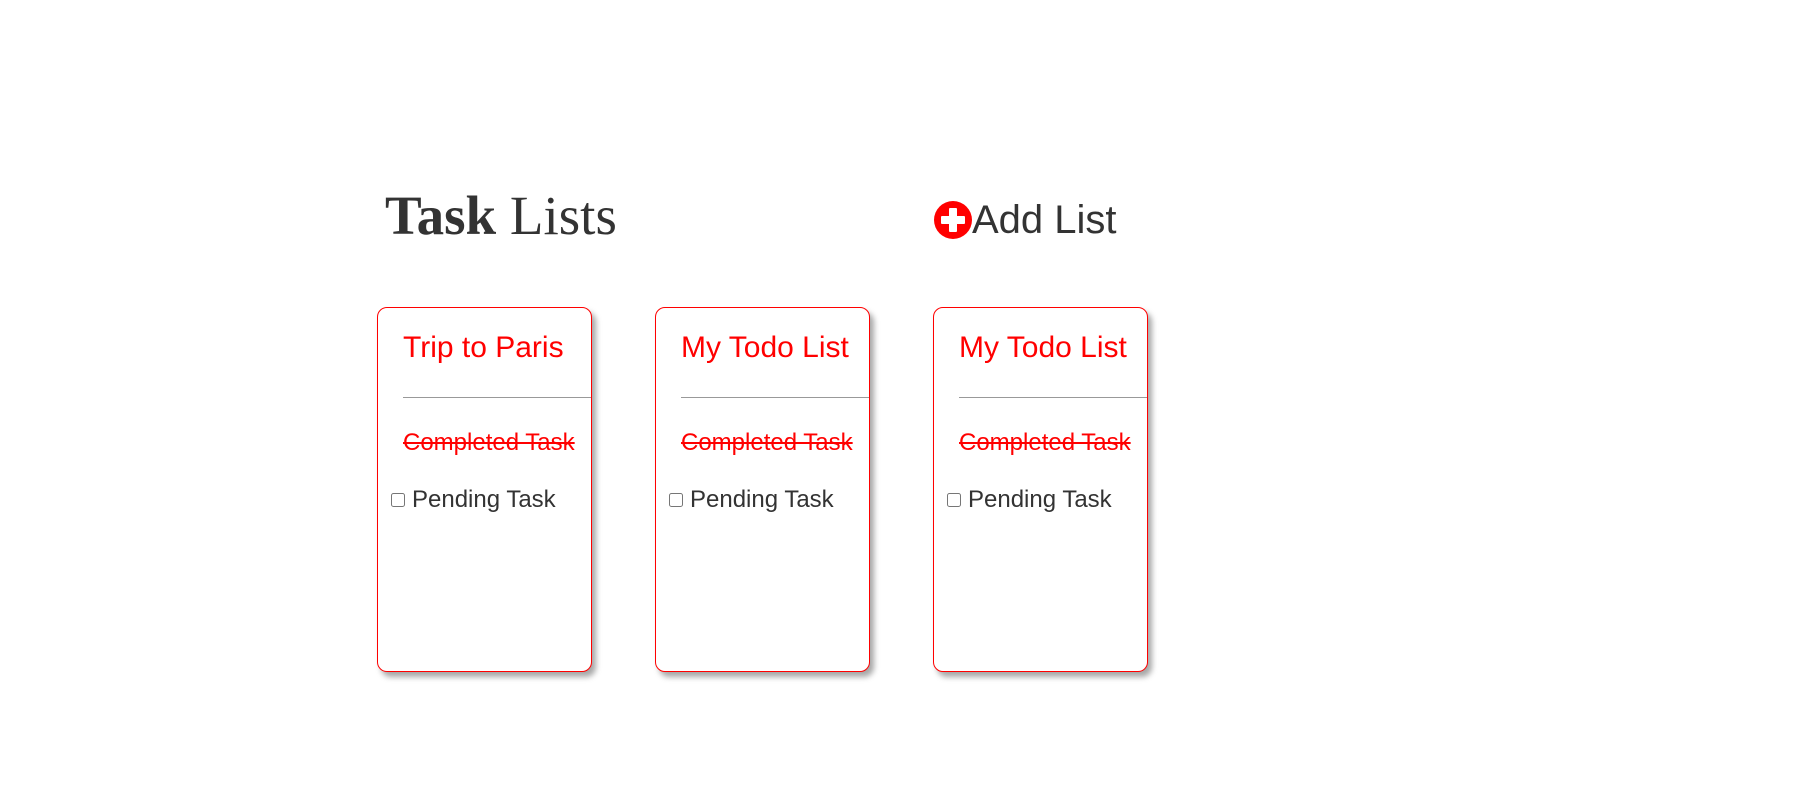  Describe the element at coordinates (953, 220) in the screenshot. I see `plus-circle-icon` at that location.